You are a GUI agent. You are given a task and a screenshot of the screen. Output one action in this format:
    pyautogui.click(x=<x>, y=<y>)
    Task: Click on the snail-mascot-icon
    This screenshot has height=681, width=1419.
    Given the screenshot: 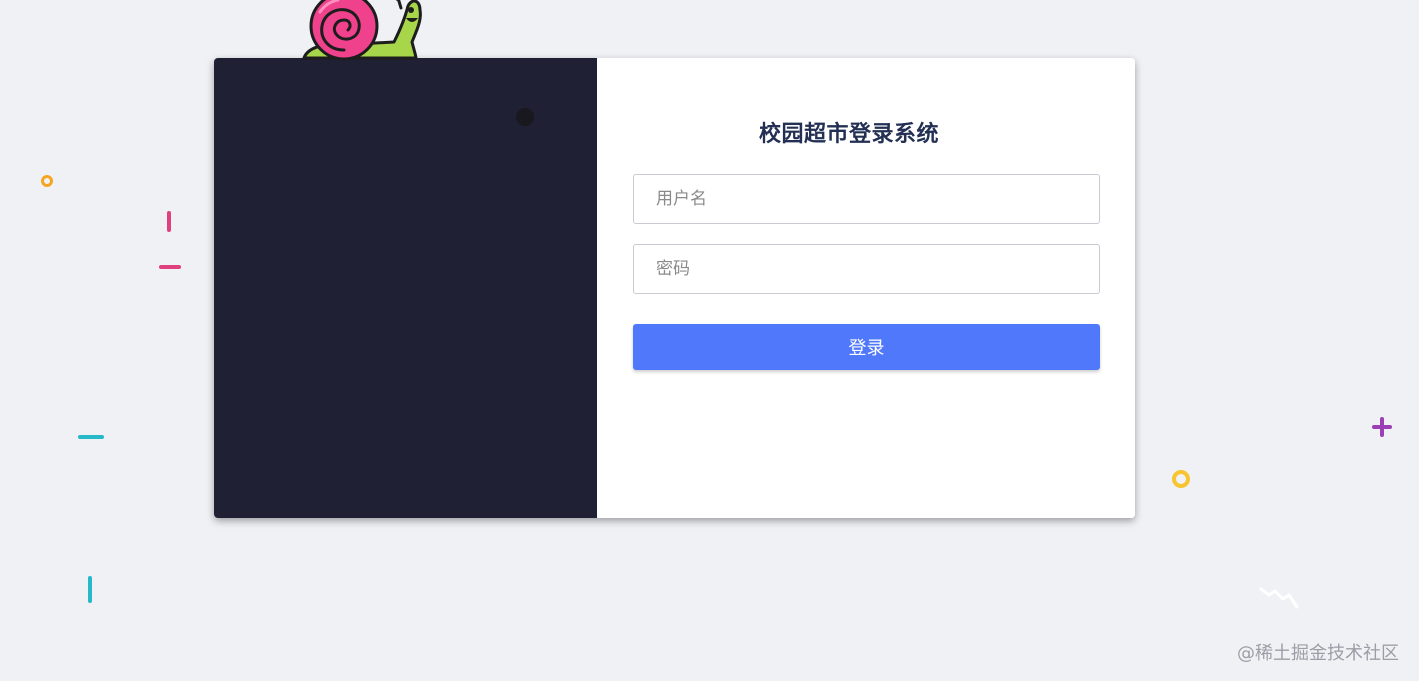 What is the action you would take?
    pyautogui.click(x=362, y=30)
    